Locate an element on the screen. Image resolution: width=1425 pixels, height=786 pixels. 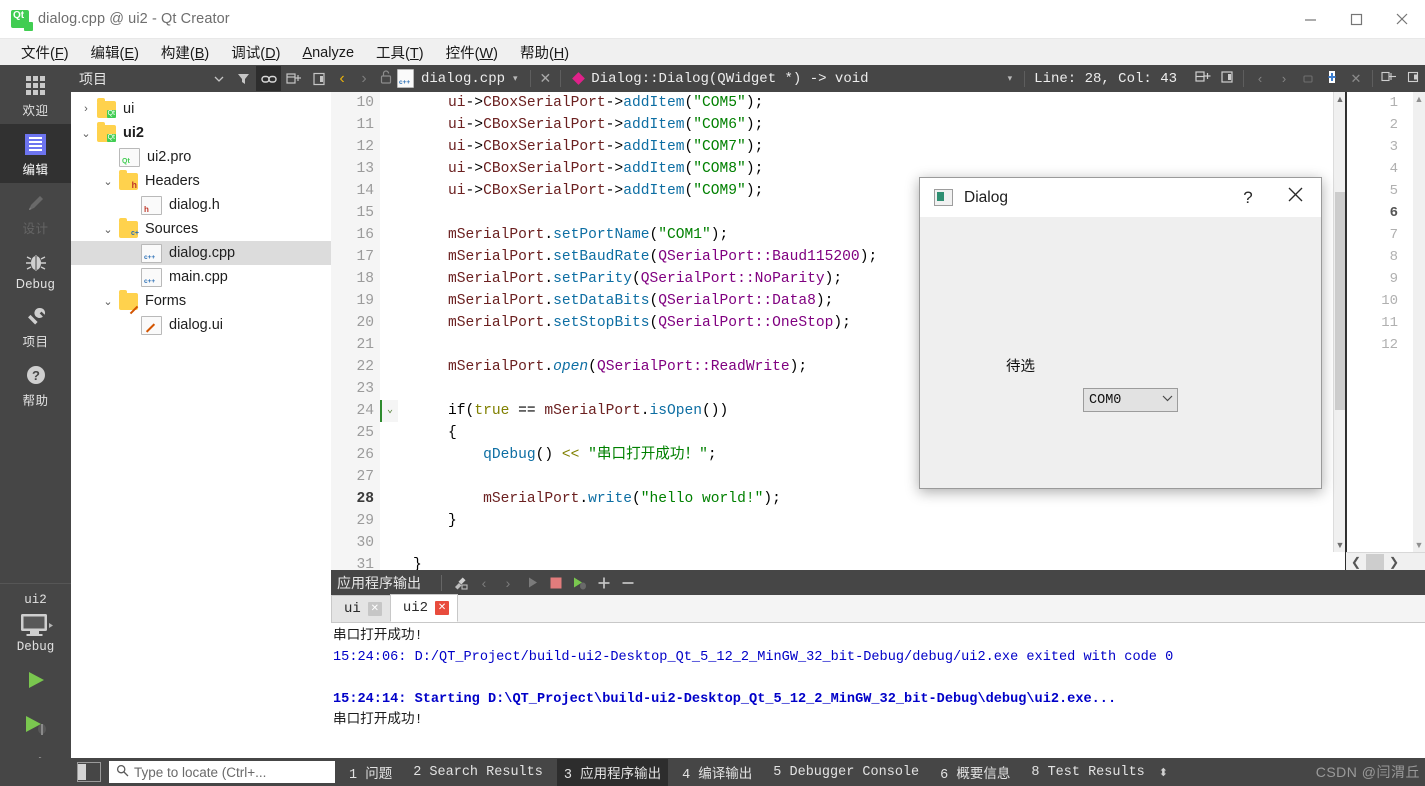
nav-forward-icon: › is located at coordinates (364, 79).